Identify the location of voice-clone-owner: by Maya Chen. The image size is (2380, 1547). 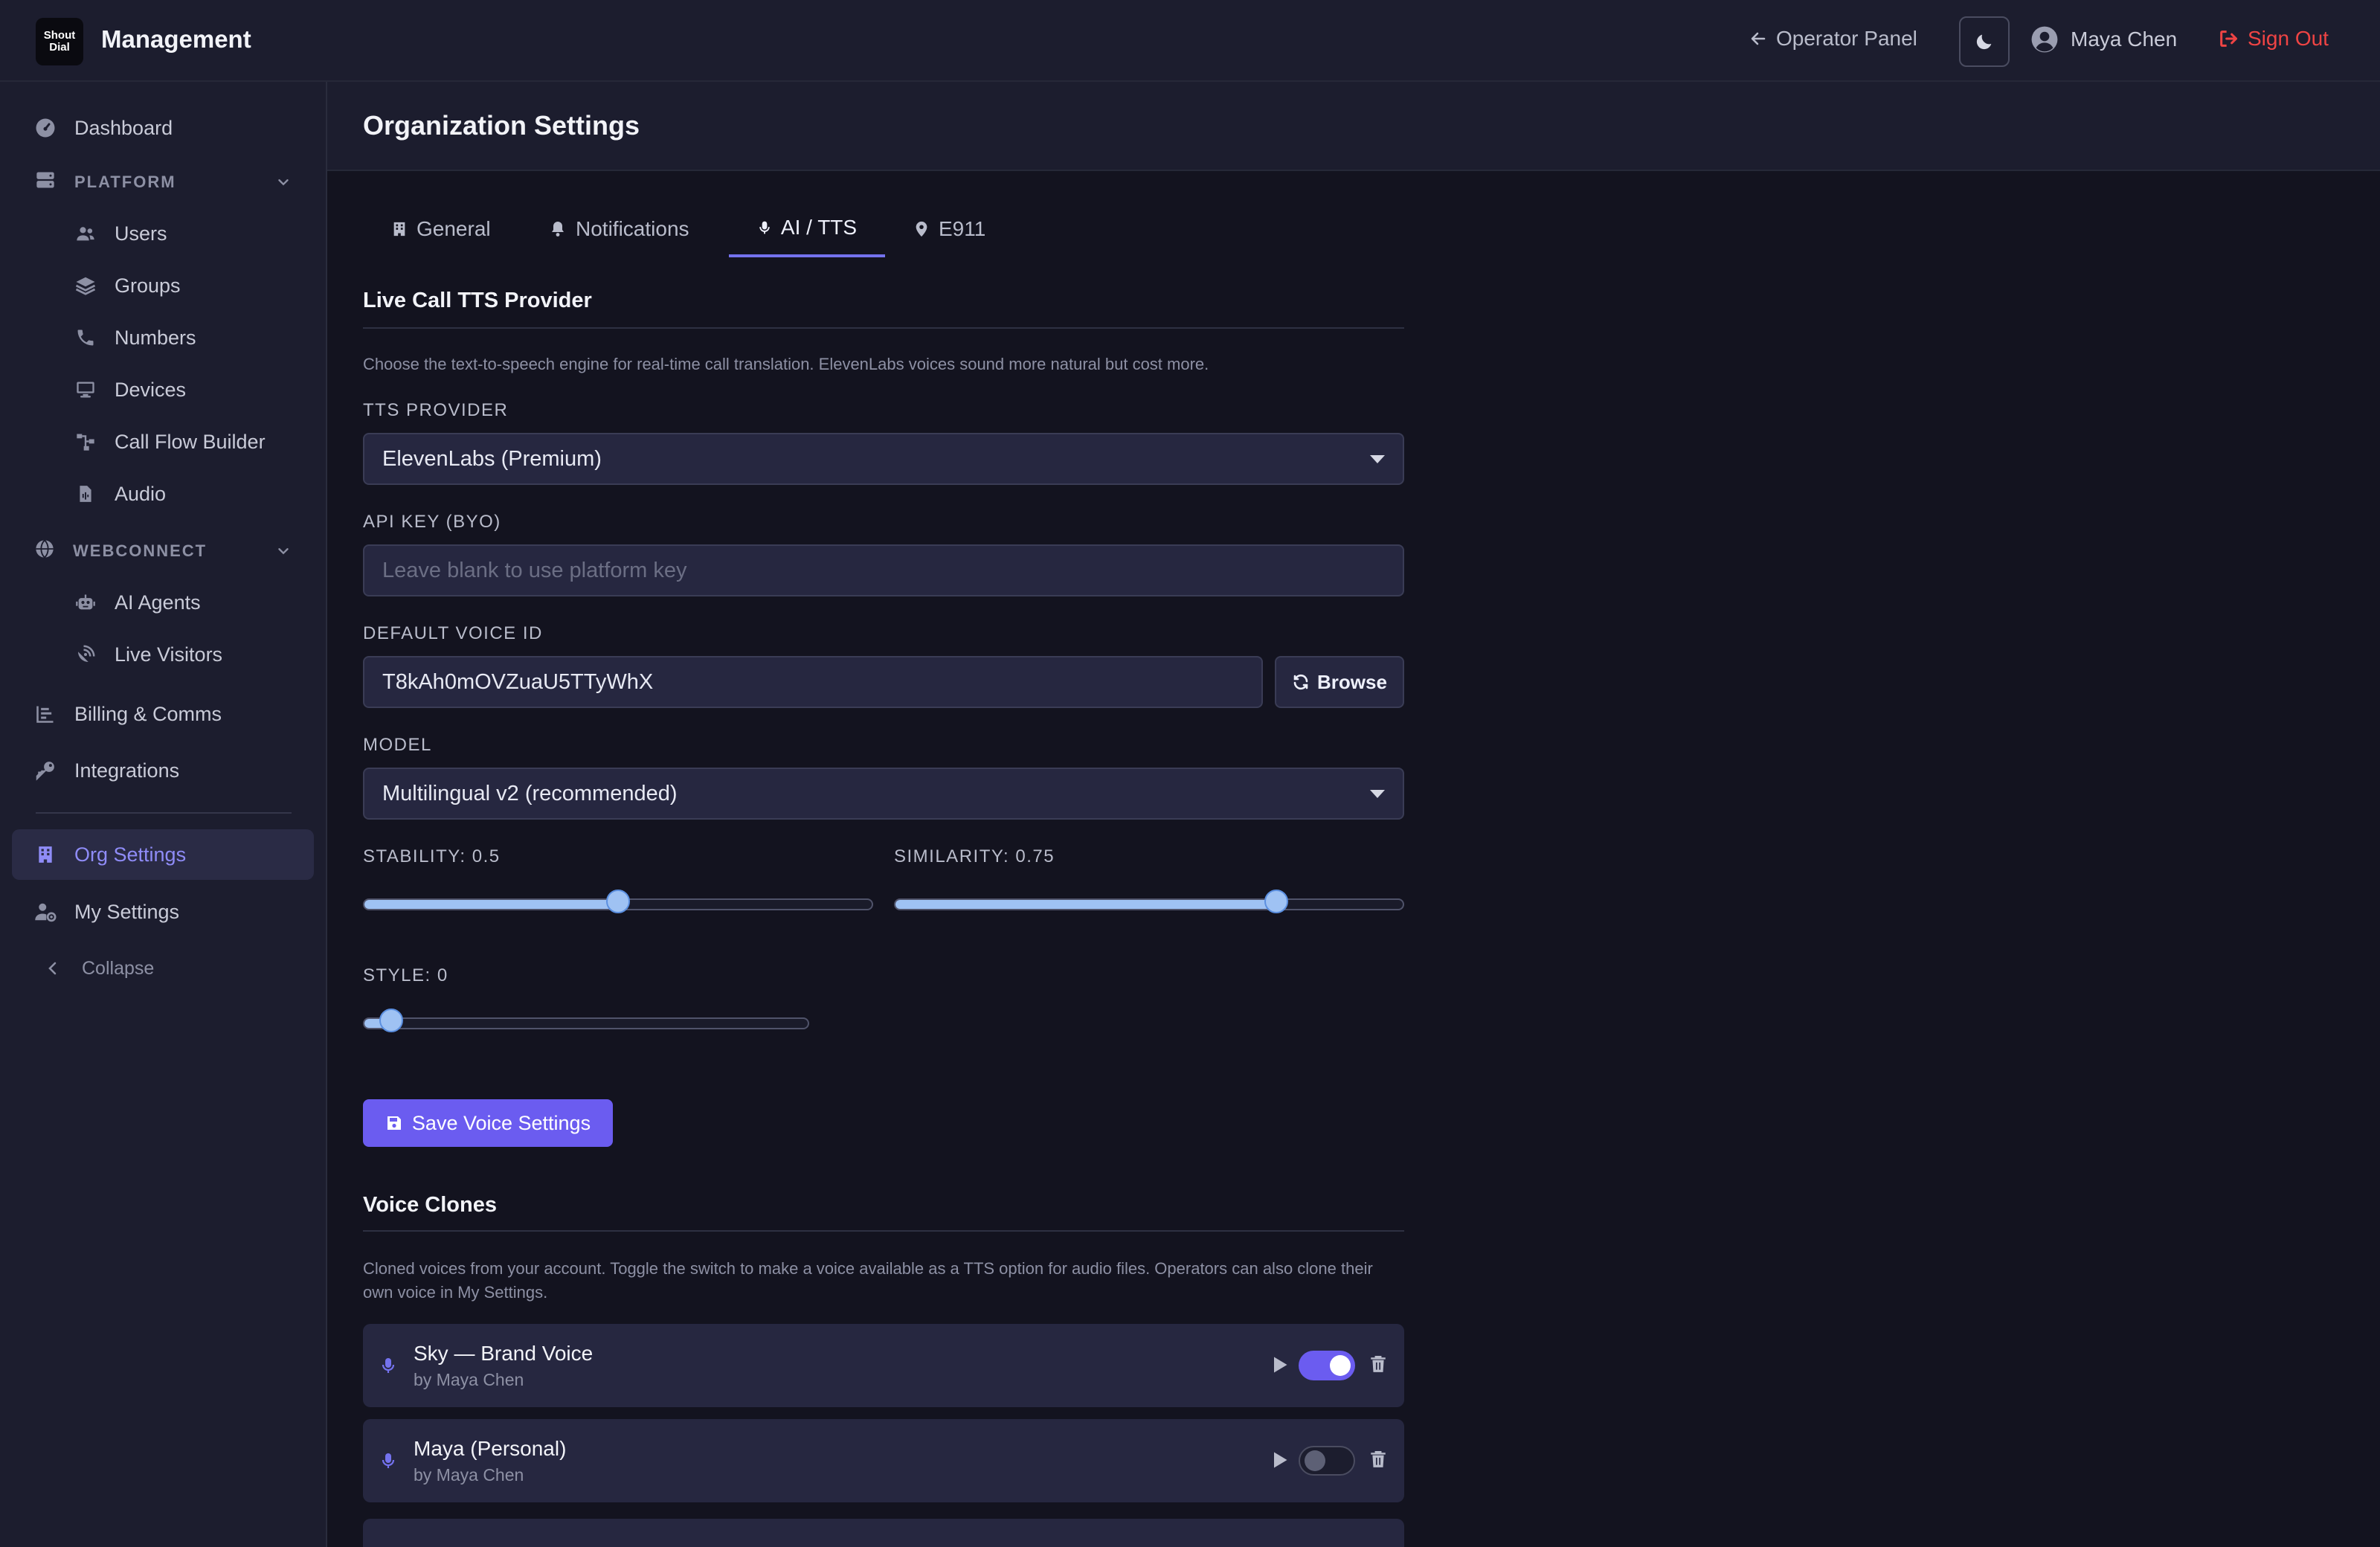
(469, 1379).